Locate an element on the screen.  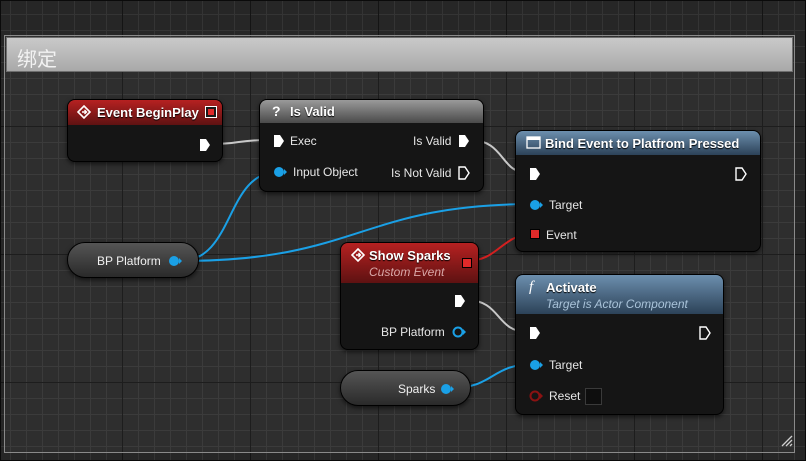
variable-label: BP Platform is located at coordinates (129, 261).